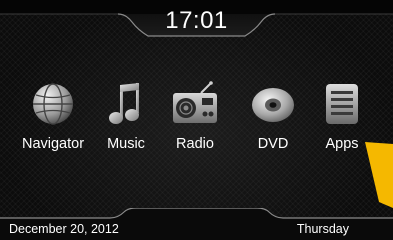  I want to click on music-label: Music, so click(126, 144).